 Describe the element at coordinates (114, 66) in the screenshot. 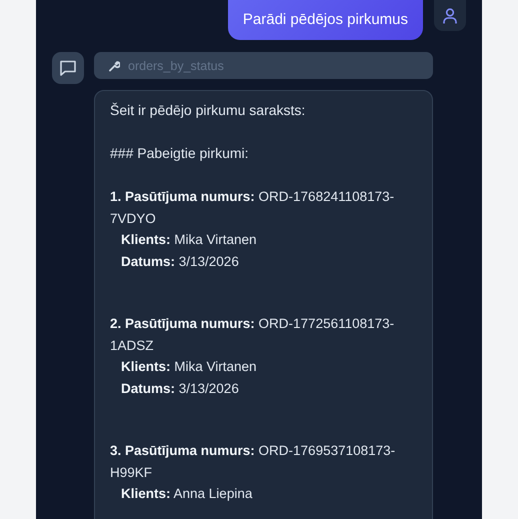

I see `wrench-icon` at that location.